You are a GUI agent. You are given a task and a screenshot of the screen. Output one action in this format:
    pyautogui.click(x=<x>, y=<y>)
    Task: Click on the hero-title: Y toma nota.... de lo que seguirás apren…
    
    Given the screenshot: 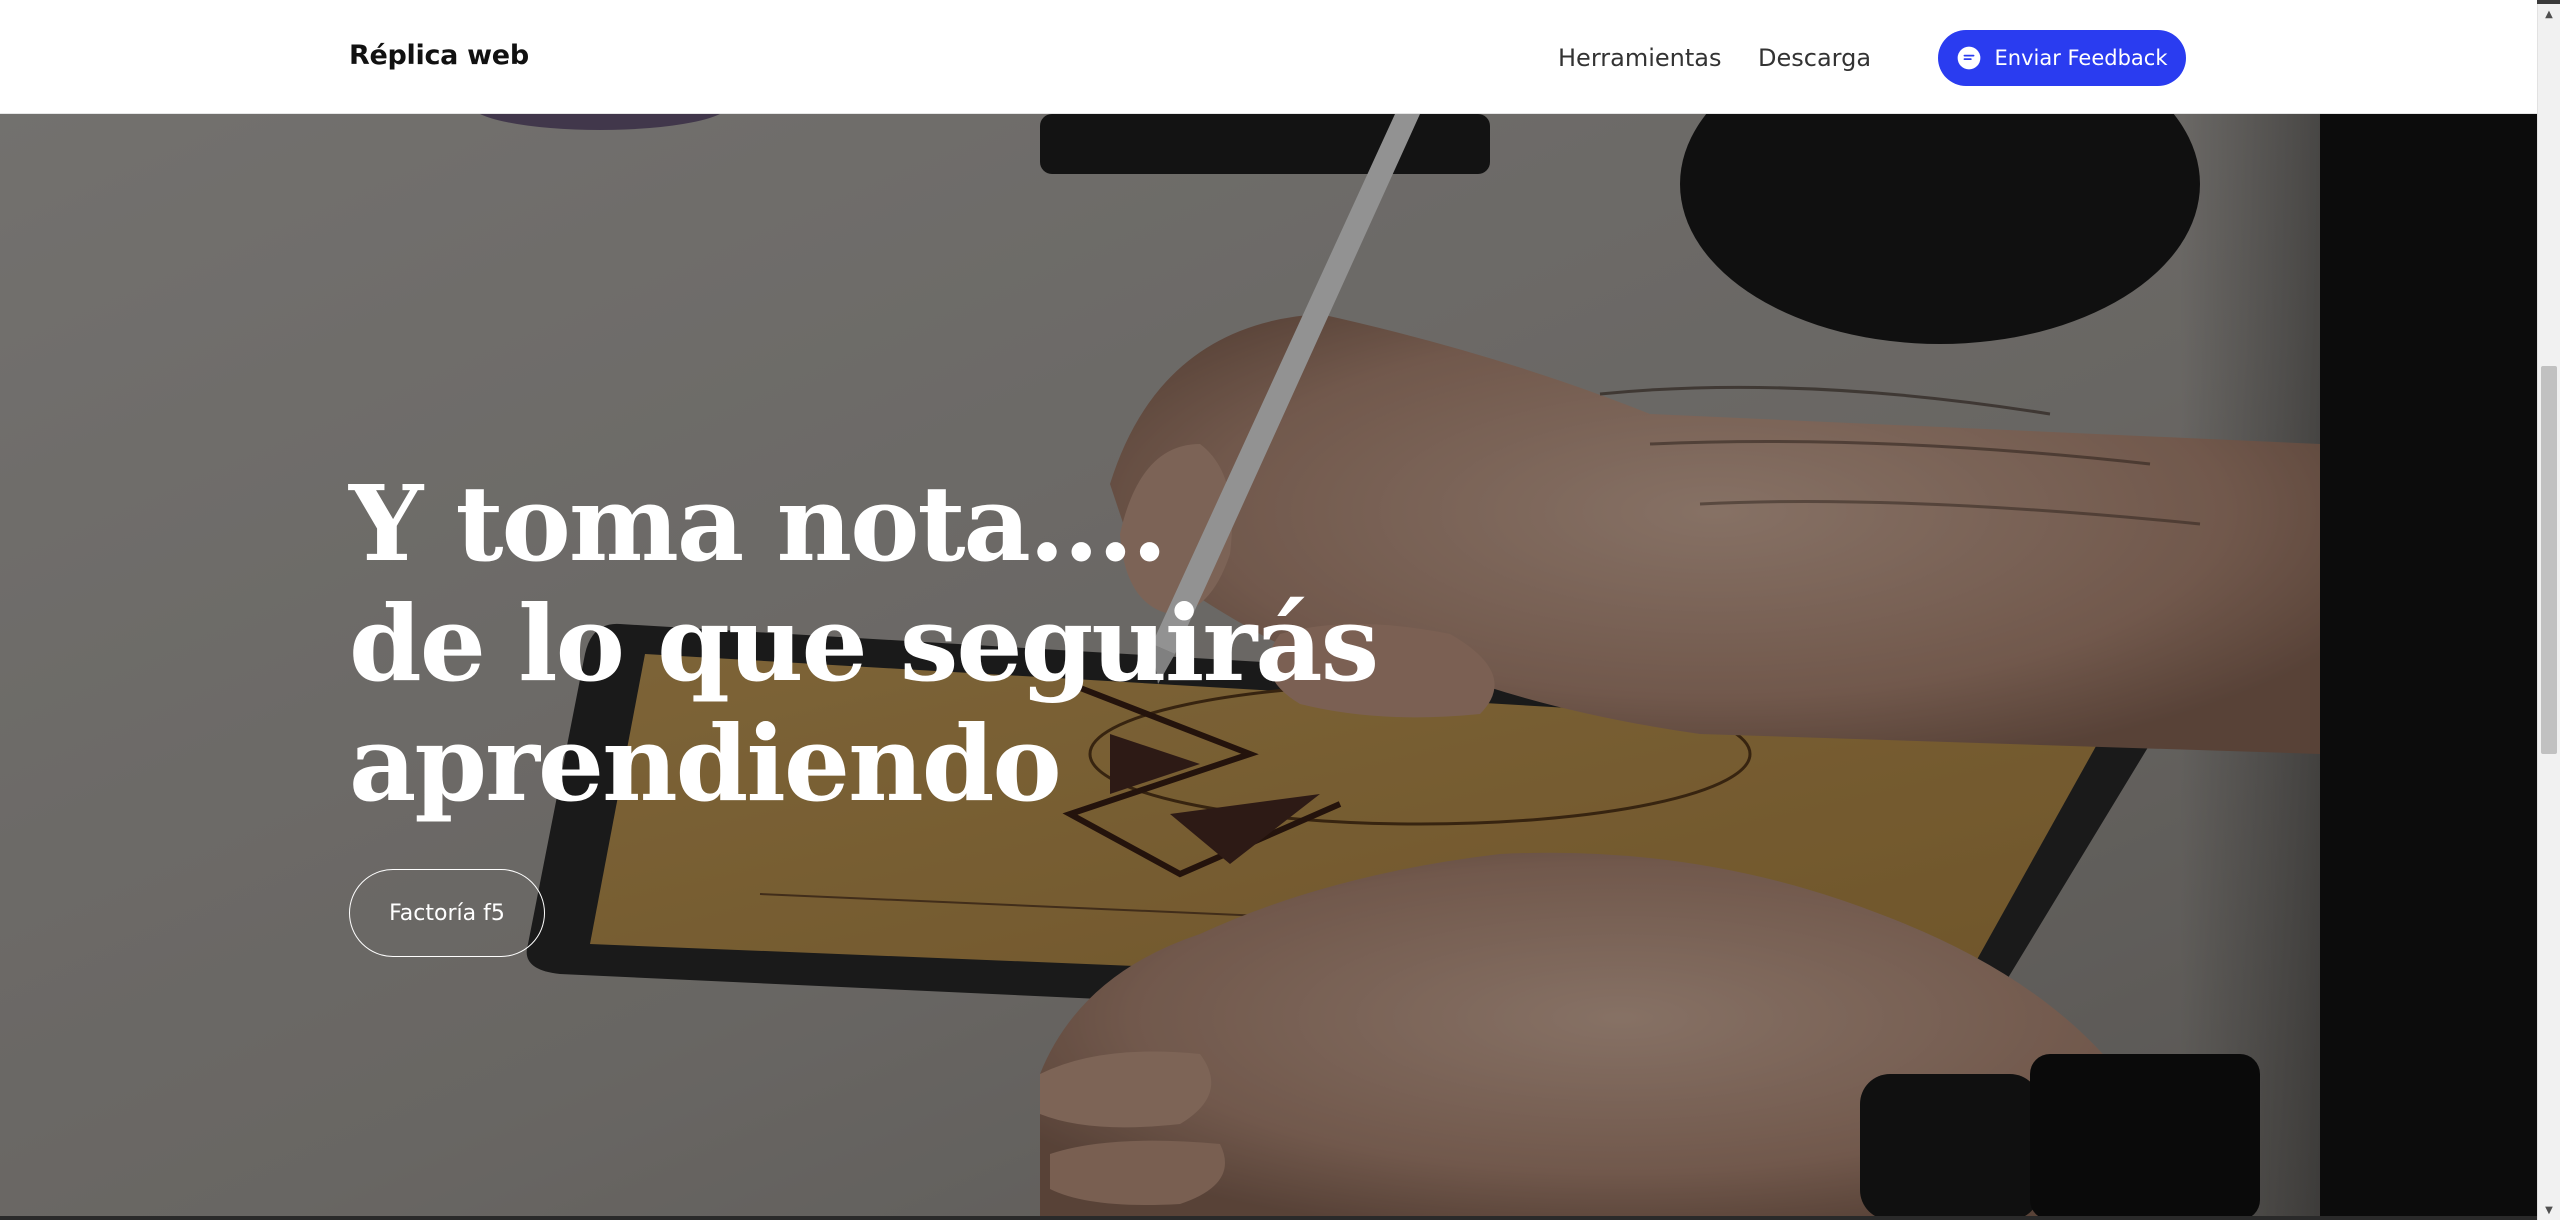 What is the action you would take?
    pyautogui.click(x=864, y=643)
    